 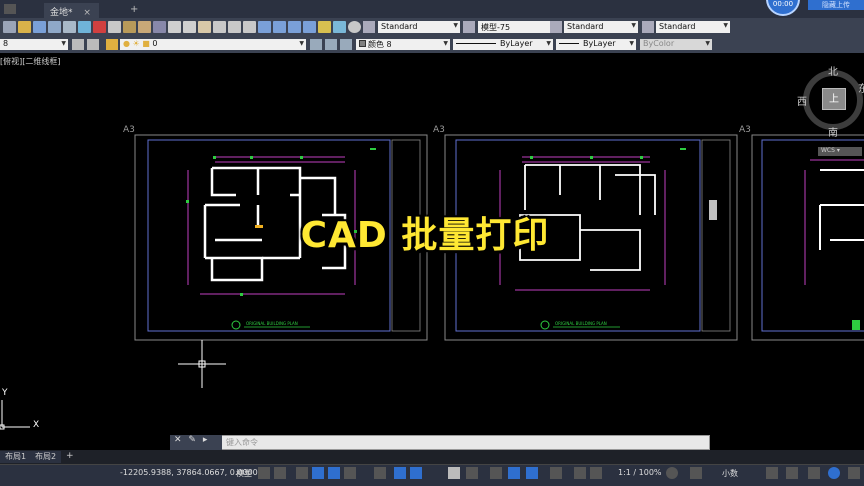 What do you see at coordinates (144, 27) in the screenshot?
I see `match-prop-icon` at bounding box center [144, 27].